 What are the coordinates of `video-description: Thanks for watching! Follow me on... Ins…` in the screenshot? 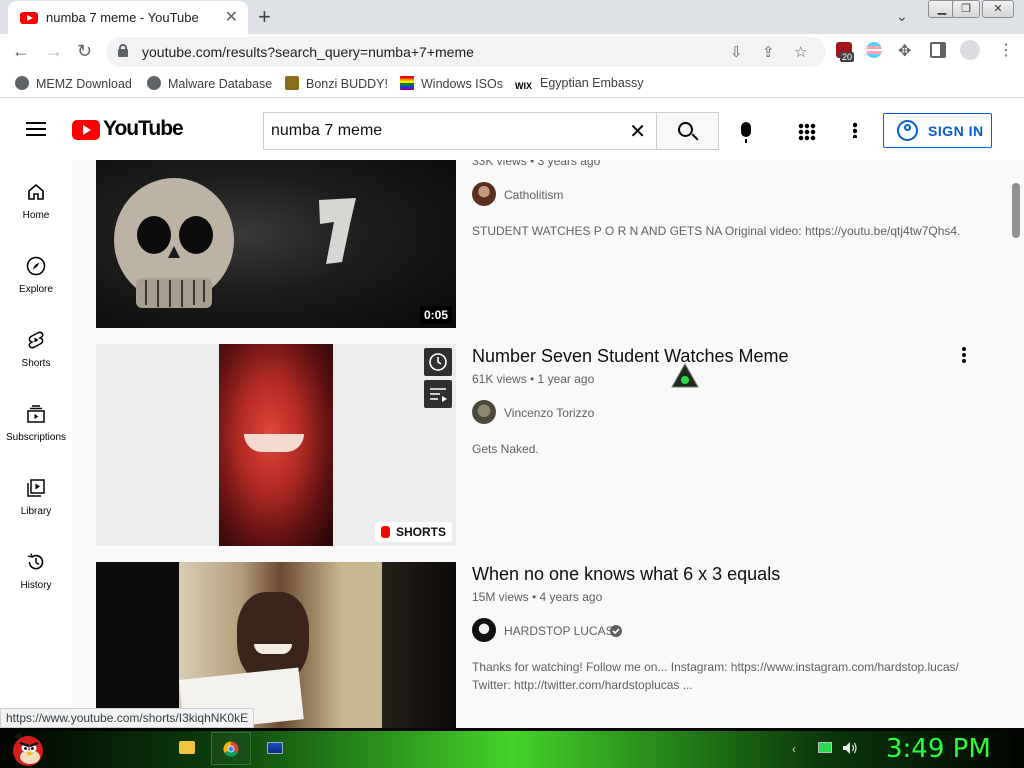 It's located at (715, 676).